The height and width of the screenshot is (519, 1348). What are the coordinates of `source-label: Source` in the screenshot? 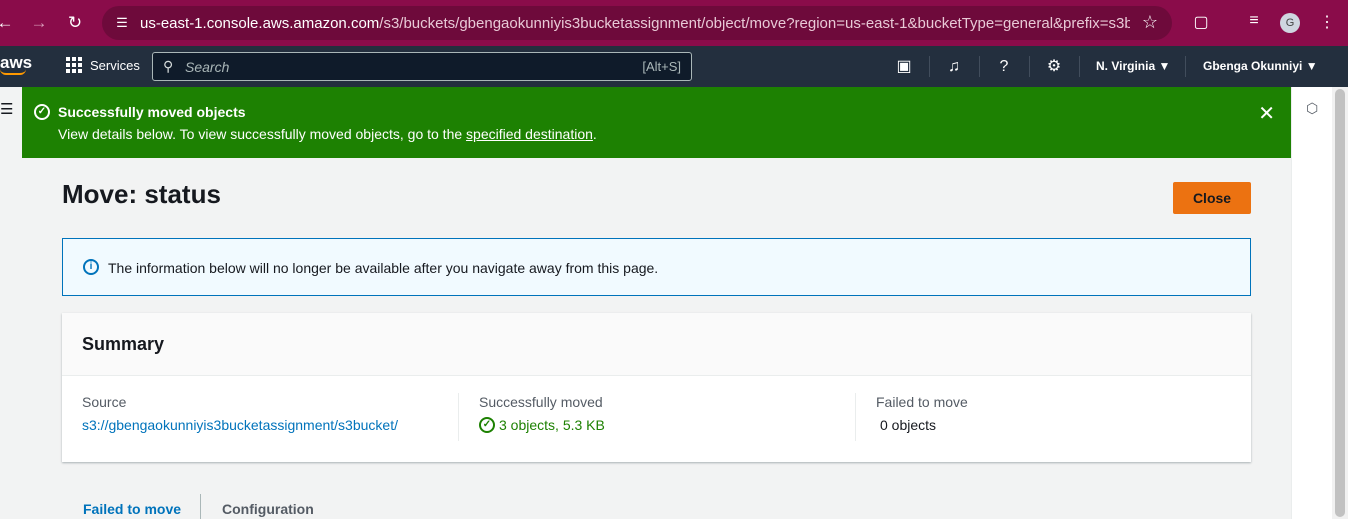 It's located at (104, 402).